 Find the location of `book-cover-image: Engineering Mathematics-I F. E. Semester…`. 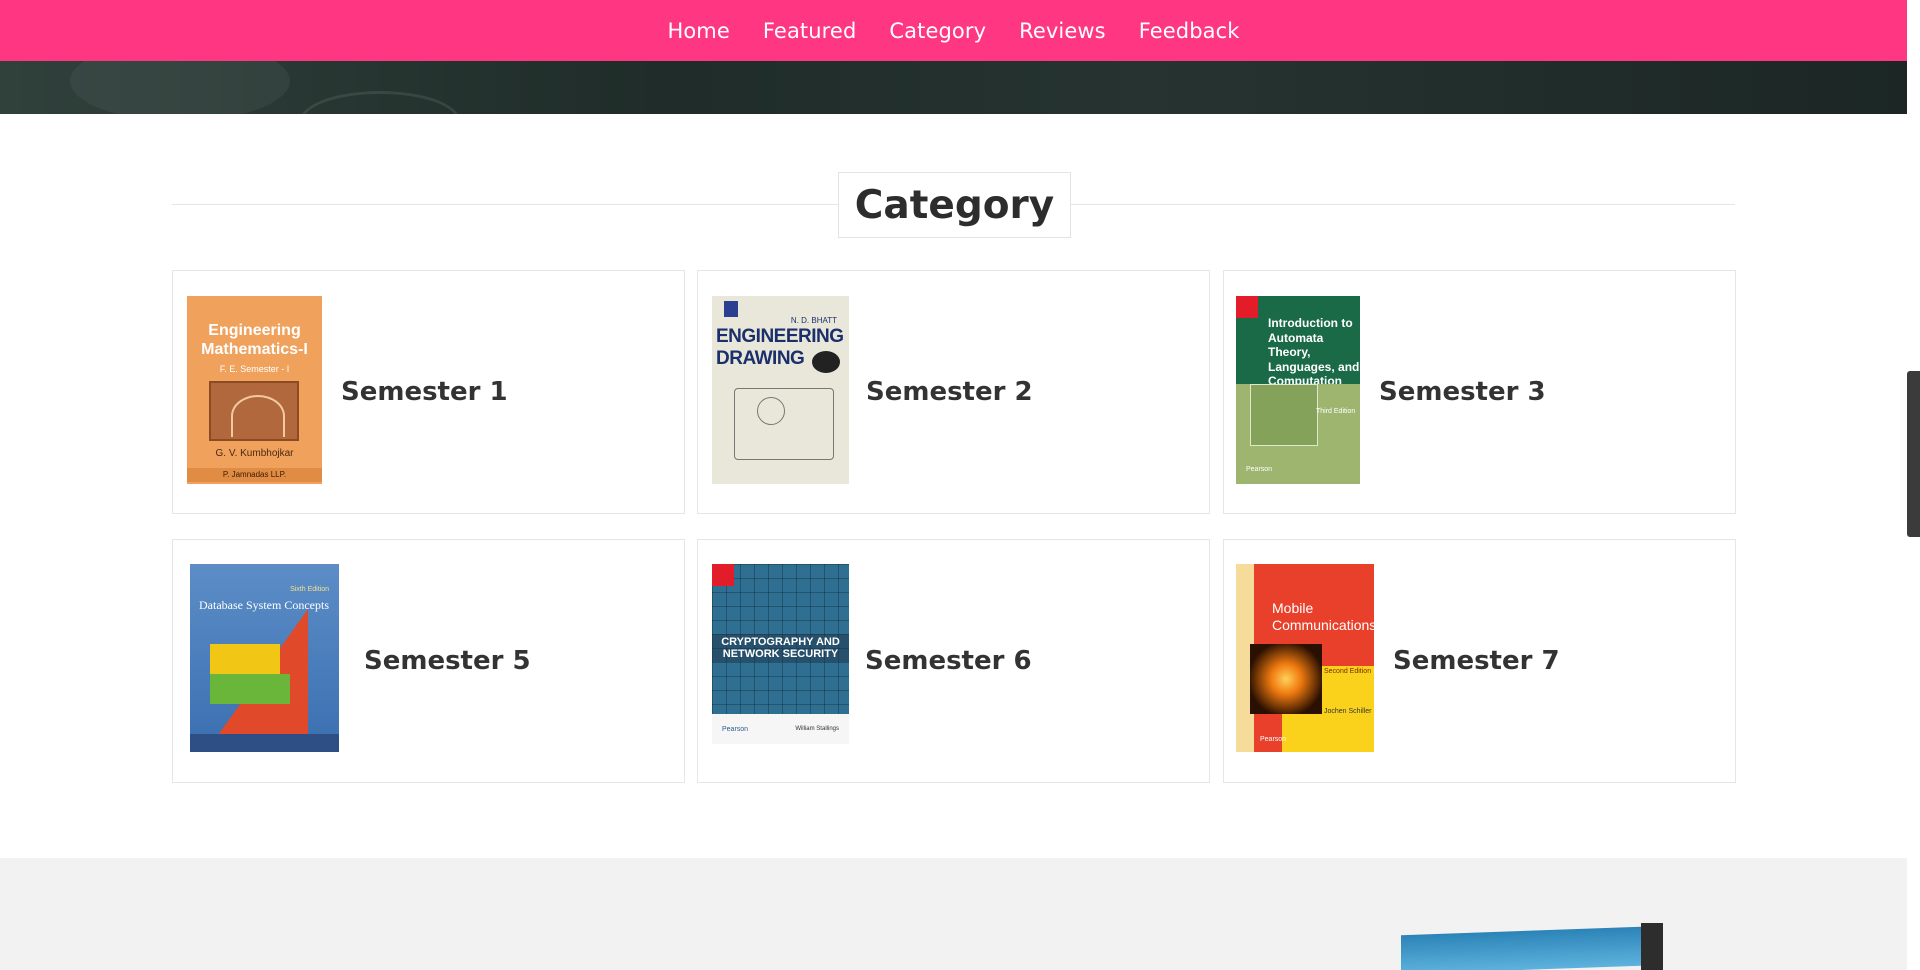

book-cover-image: Engineering Mathematics-I F. E. Semester… is located at coordinates (254, 390).